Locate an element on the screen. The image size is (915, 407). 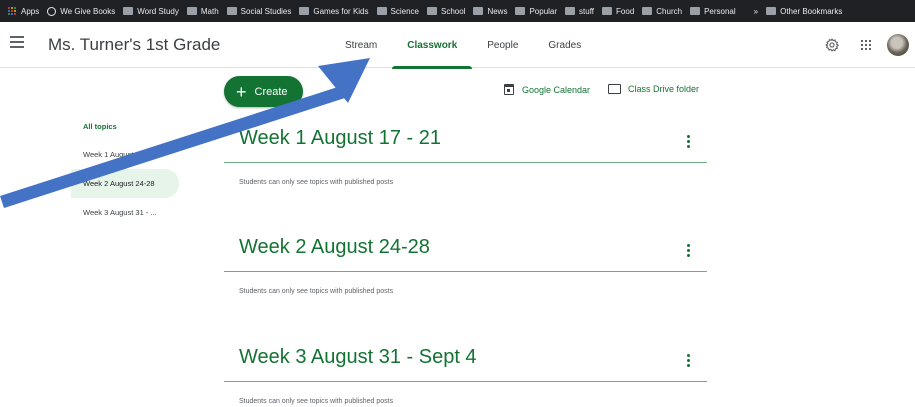
tab-grades: Grades is located at coordinates (564, 45).